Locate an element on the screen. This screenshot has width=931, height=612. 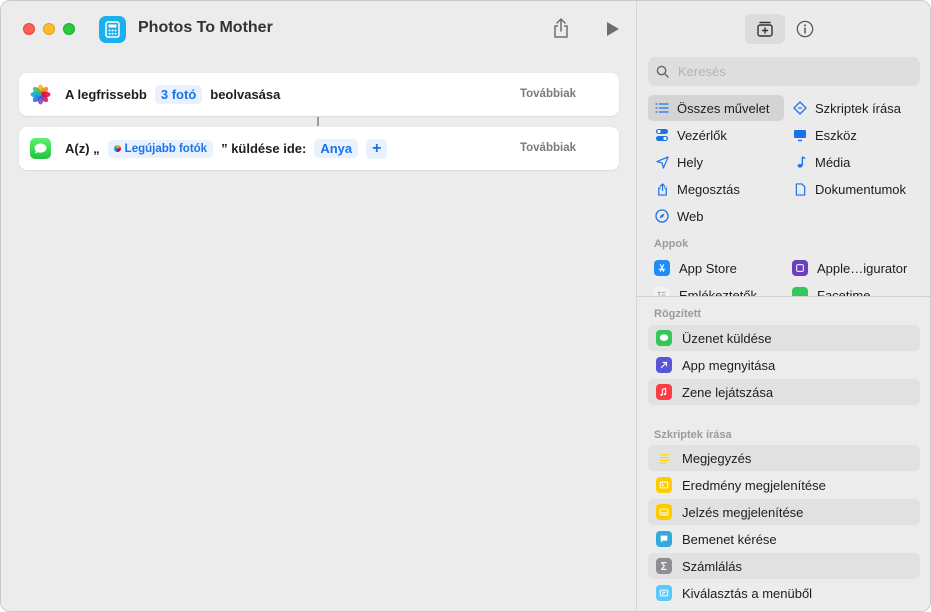
apple-configurator-icon is located at coordinates (800, 268).